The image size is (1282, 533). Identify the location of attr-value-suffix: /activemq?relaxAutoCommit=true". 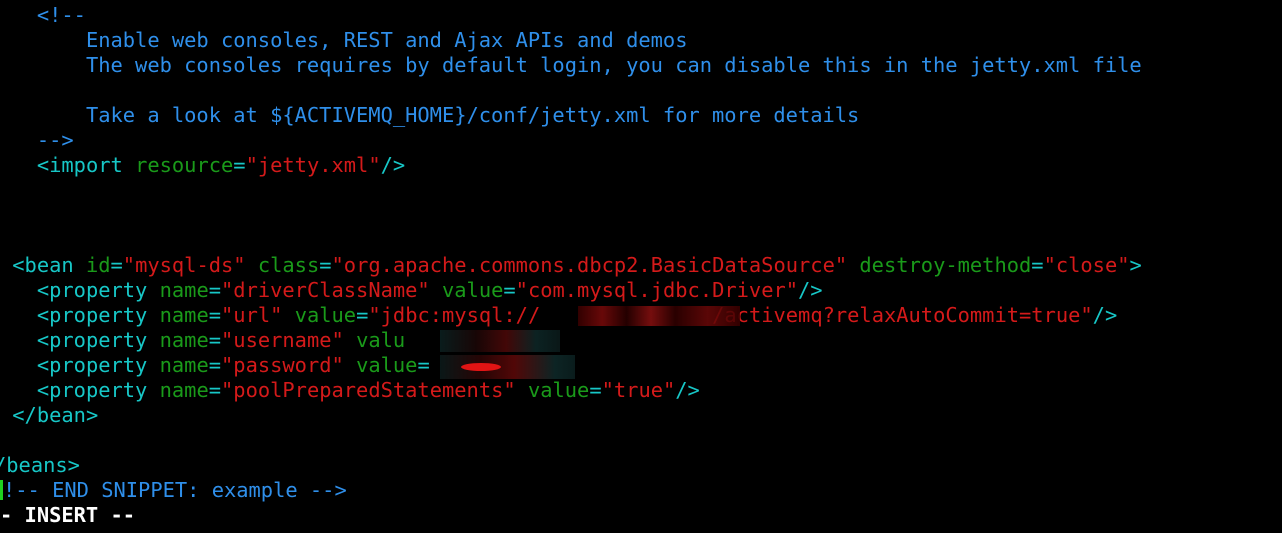
(902, 315).